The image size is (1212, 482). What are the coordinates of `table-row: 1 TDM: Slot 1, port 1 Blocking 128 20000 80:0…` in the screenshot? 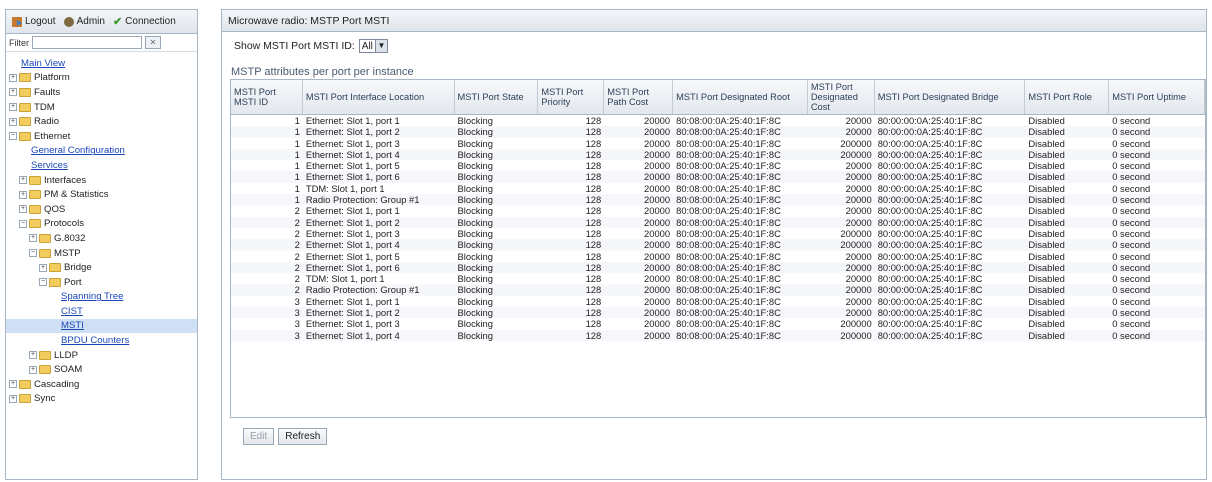 It's located at (718, 188).